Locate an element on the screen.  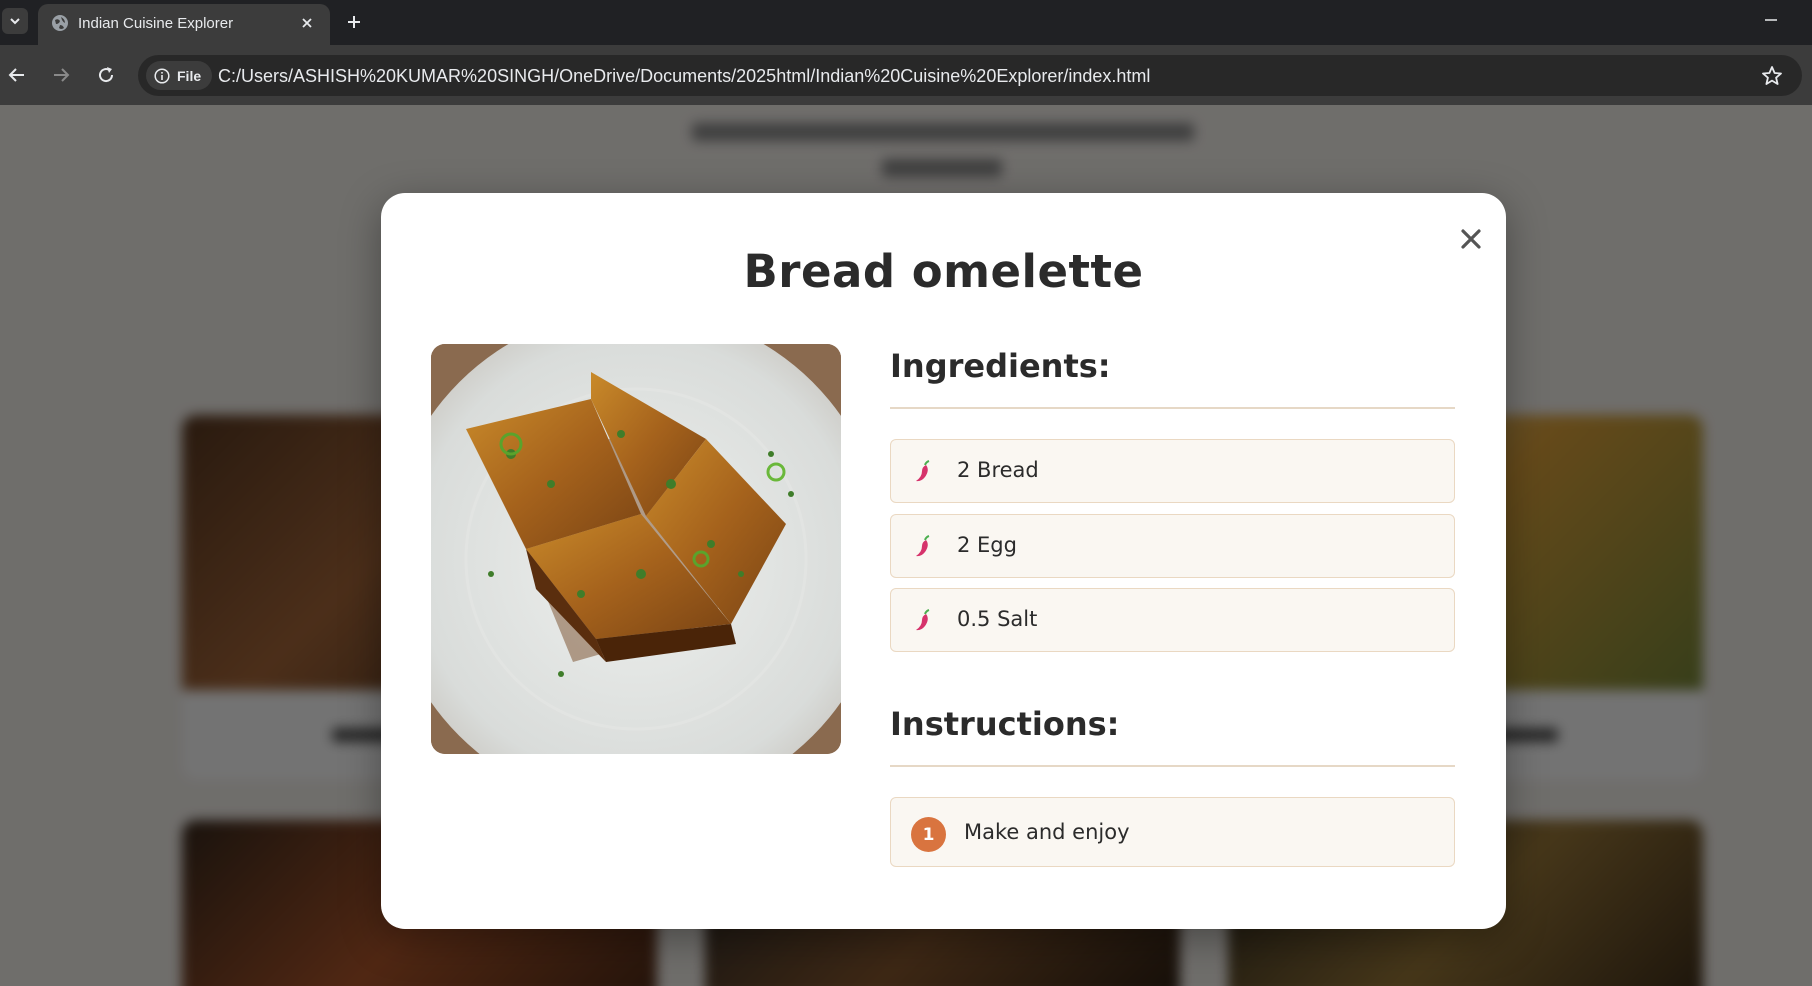
reload-button is located at coordinates (106, 75).